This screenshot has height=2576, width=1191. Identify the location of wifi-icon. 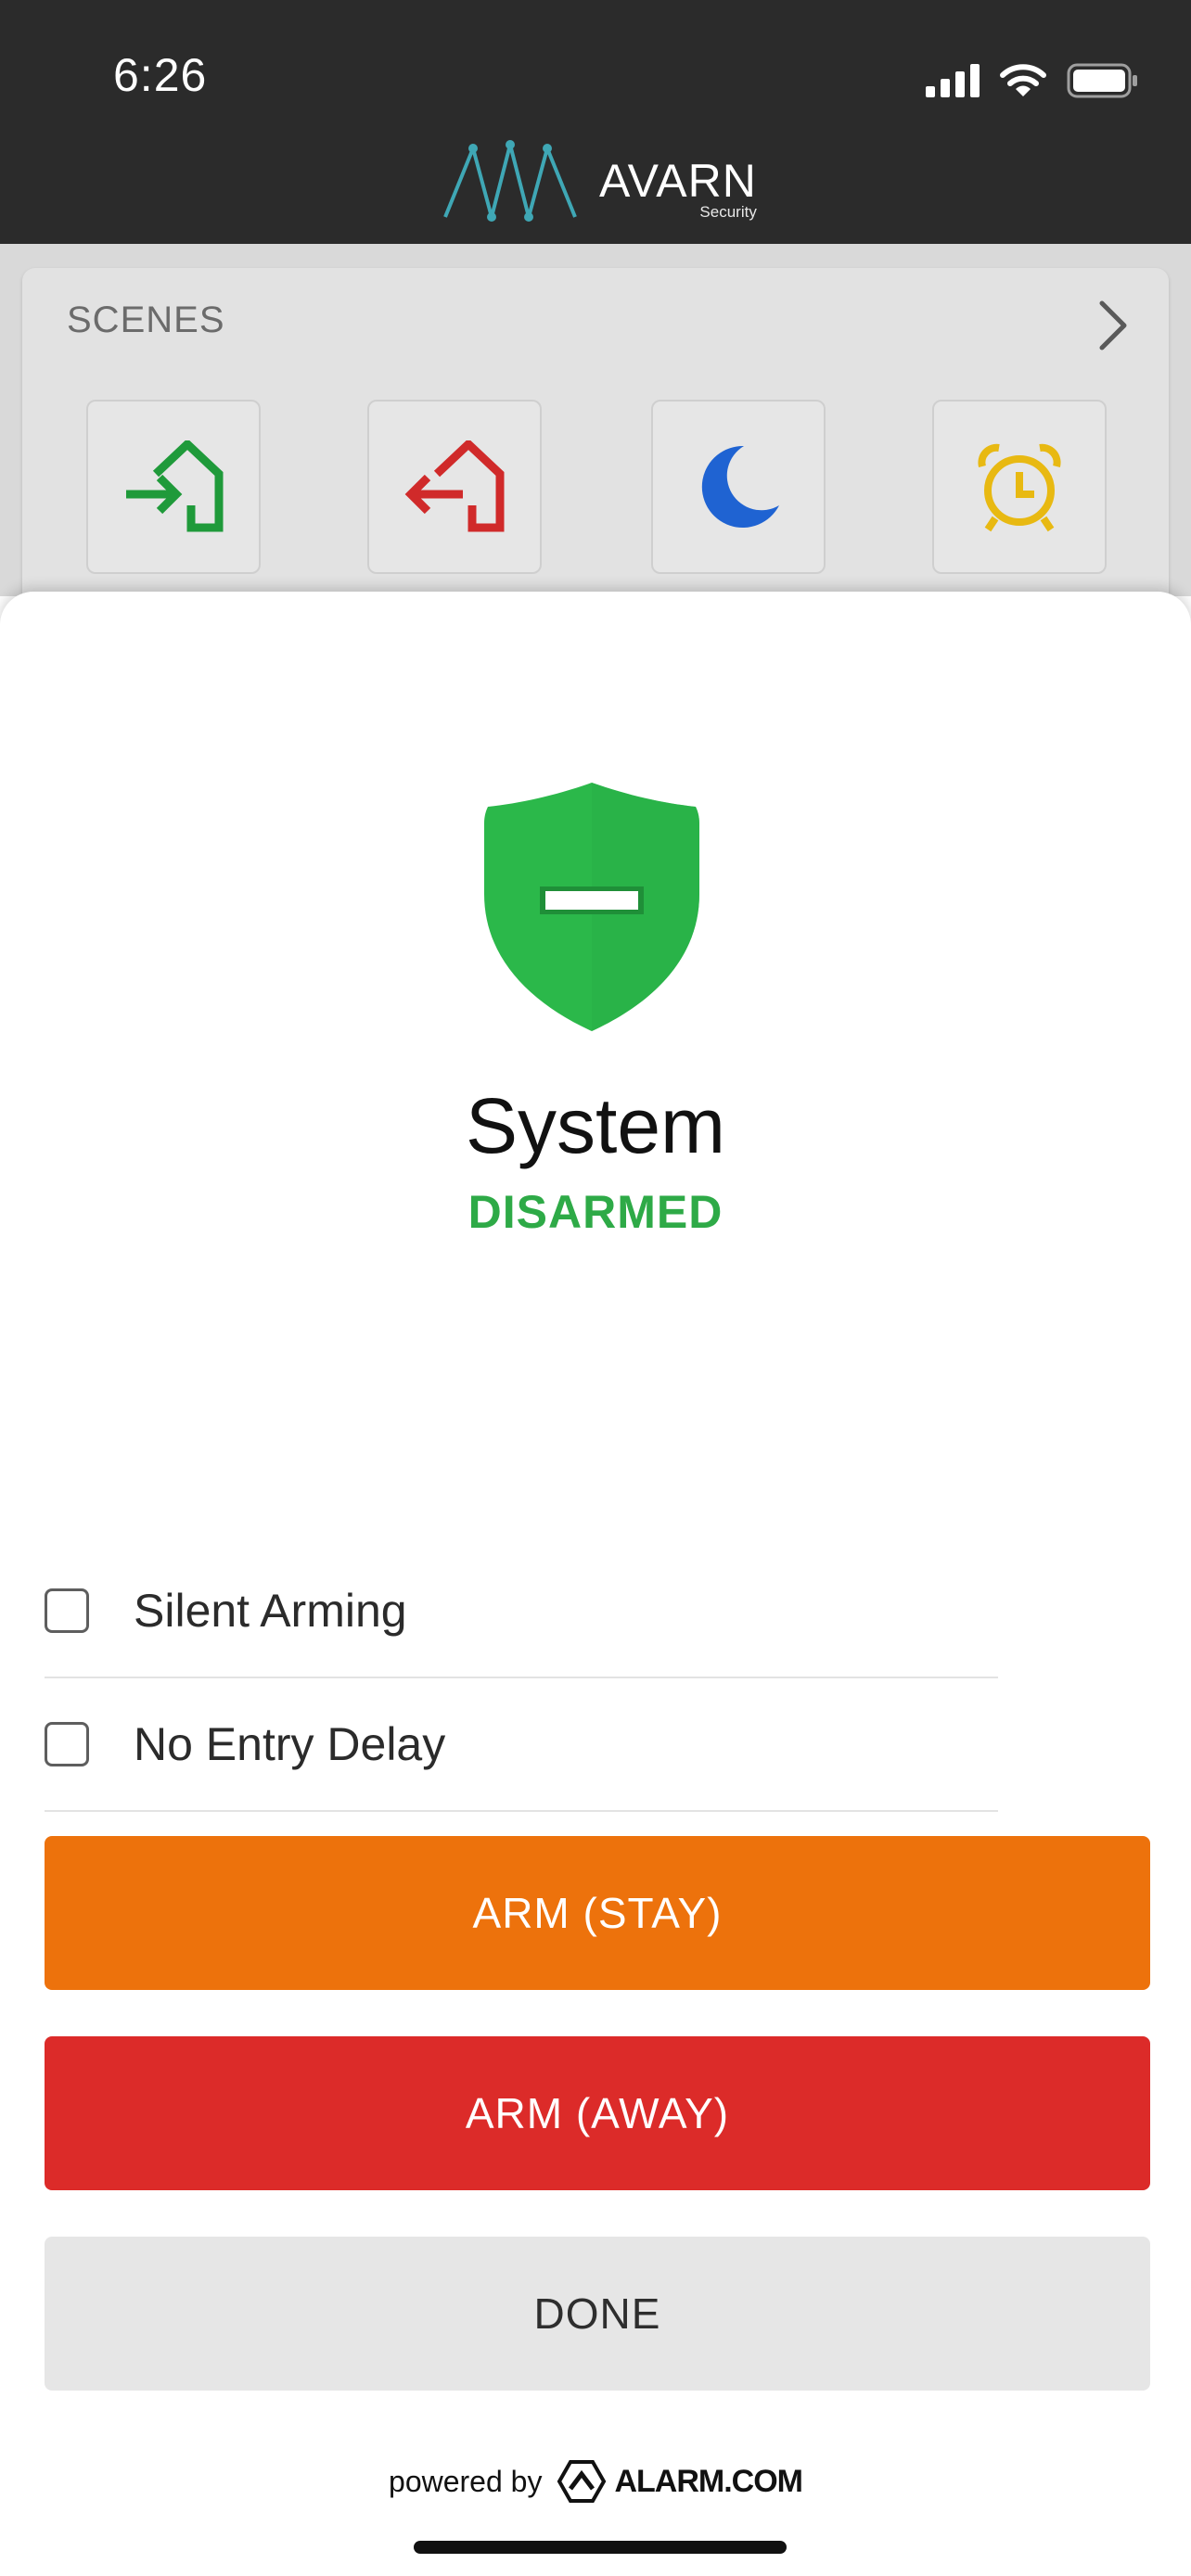
(1023, 80).